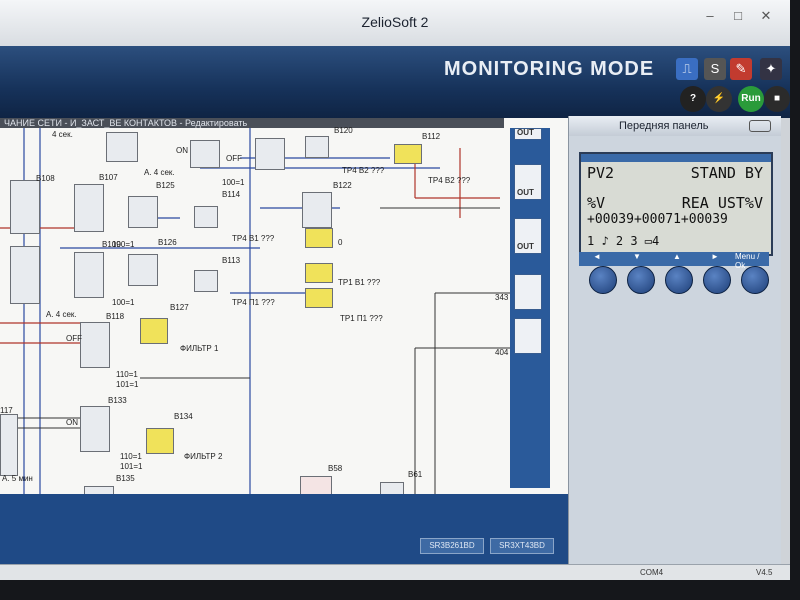 The image size is (800, 600). What do you see at coordinates (359, 282) in the screenshot?
I see `signal-label: ТР1 В1 ???` at bounding box center [359, 282].